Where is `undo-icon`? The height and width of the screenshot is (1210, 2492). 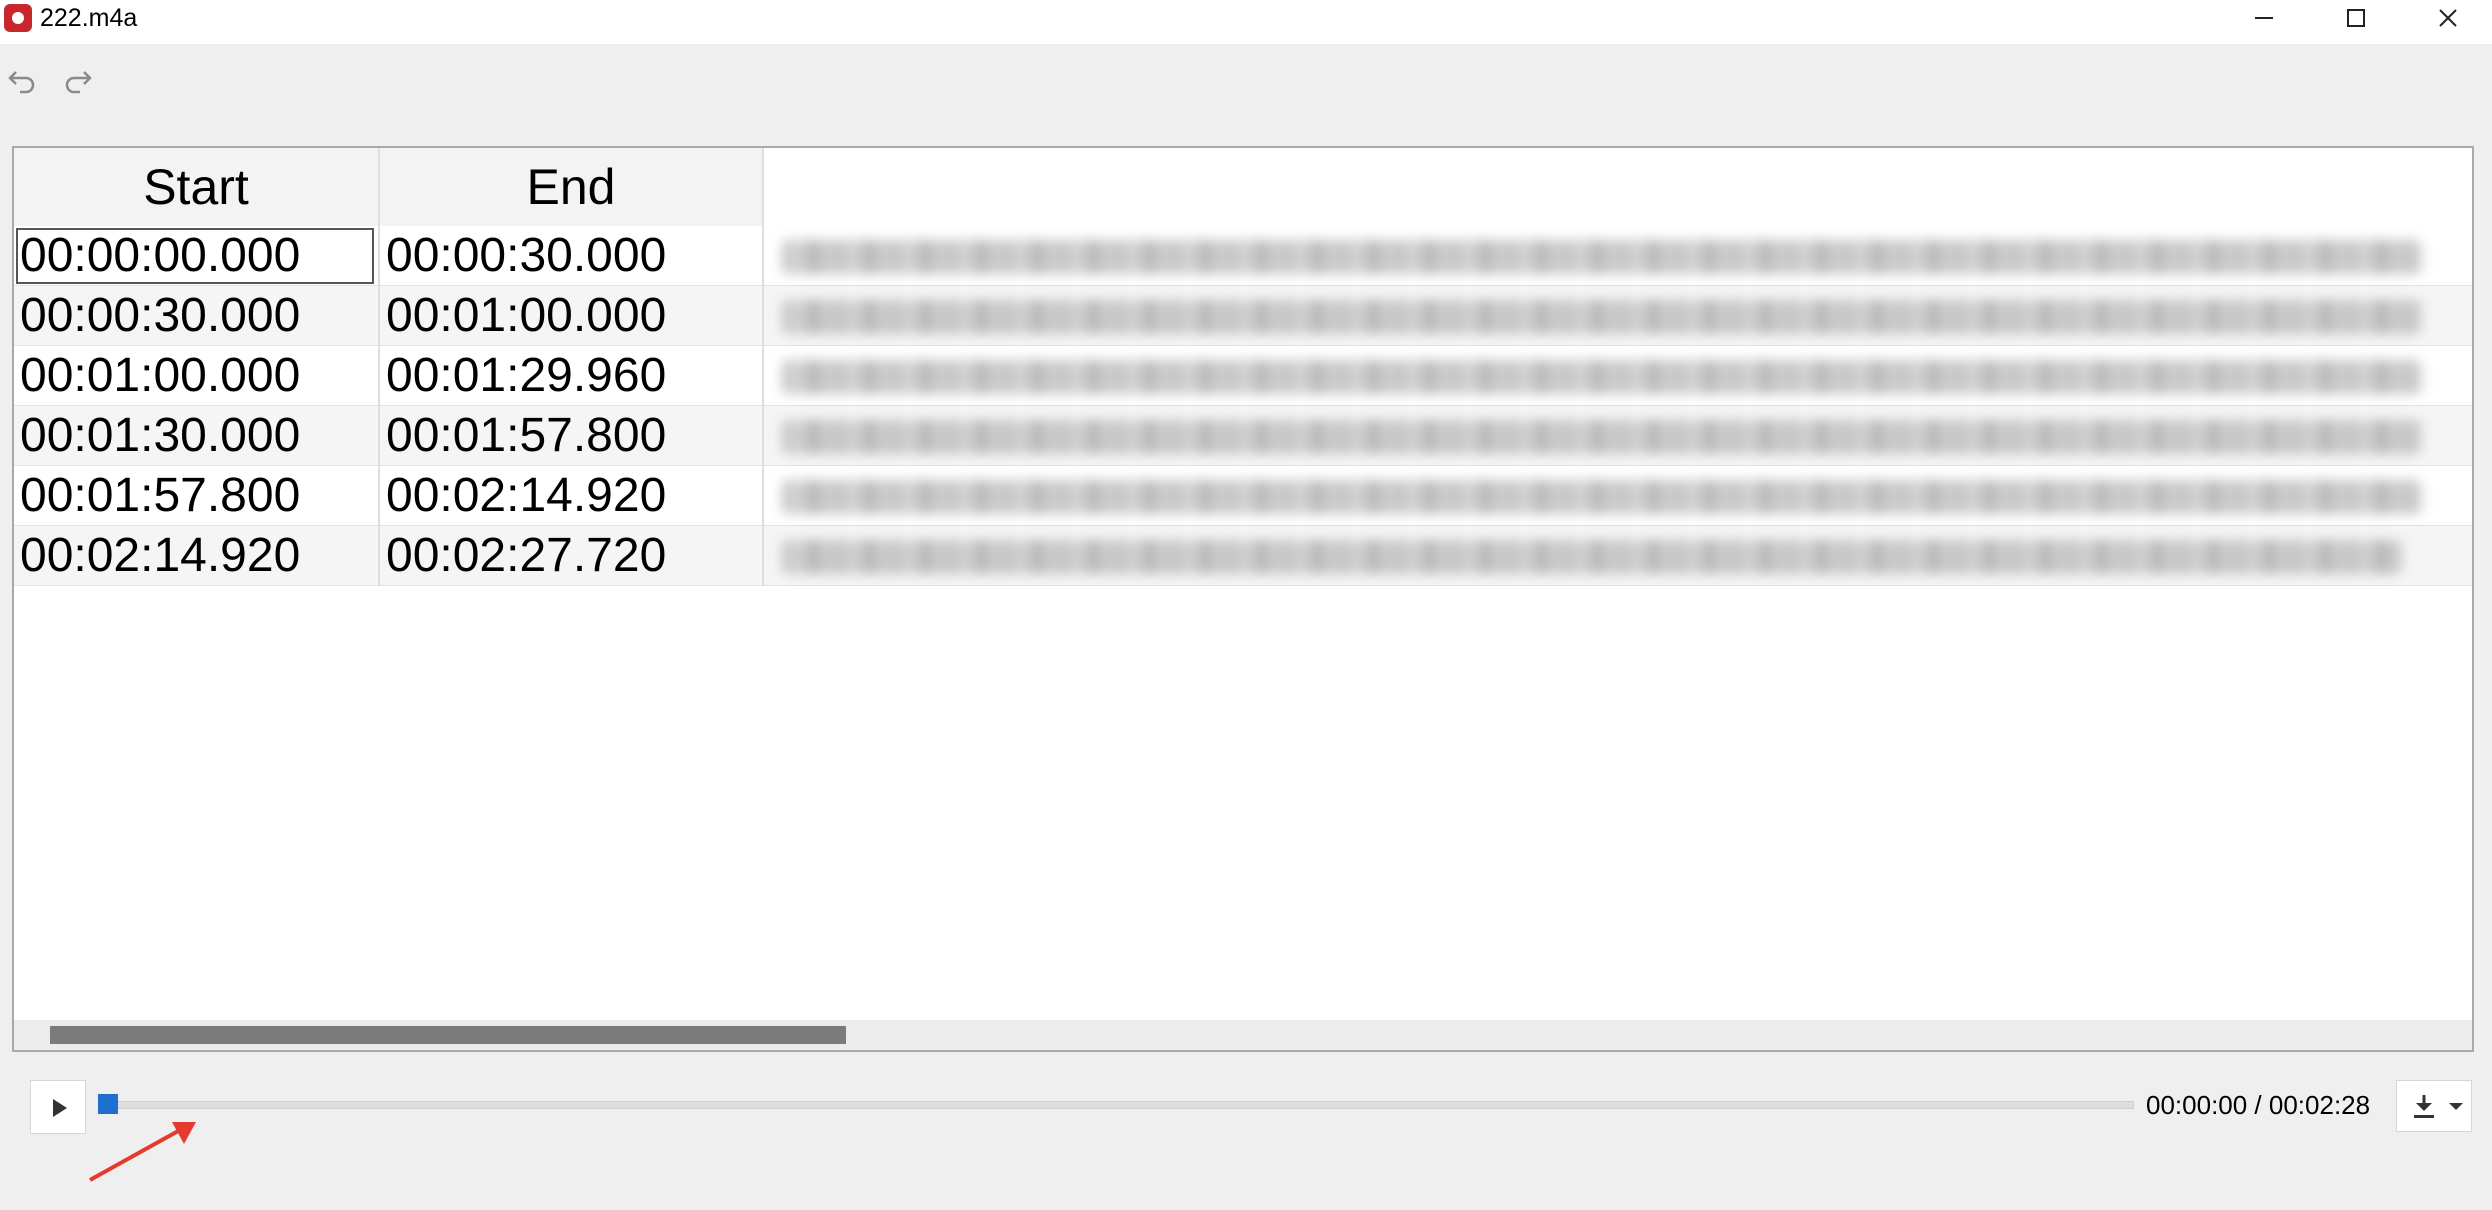 undo-icon is located at coordinates (21, 82).